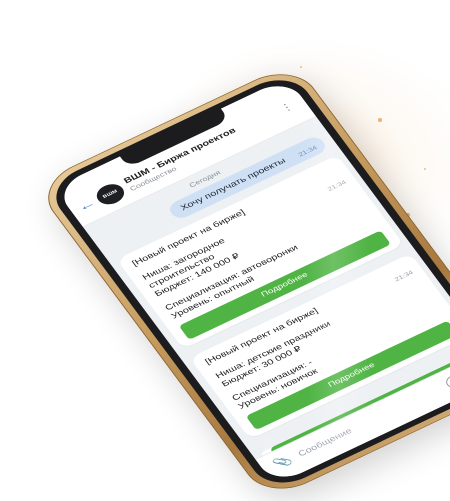 This screenshot has height=501, width=450. What do you see at coordinates (446, 381) in the screenshot?
I see `smile-icon: ☺` at bounding box center [446, 381].